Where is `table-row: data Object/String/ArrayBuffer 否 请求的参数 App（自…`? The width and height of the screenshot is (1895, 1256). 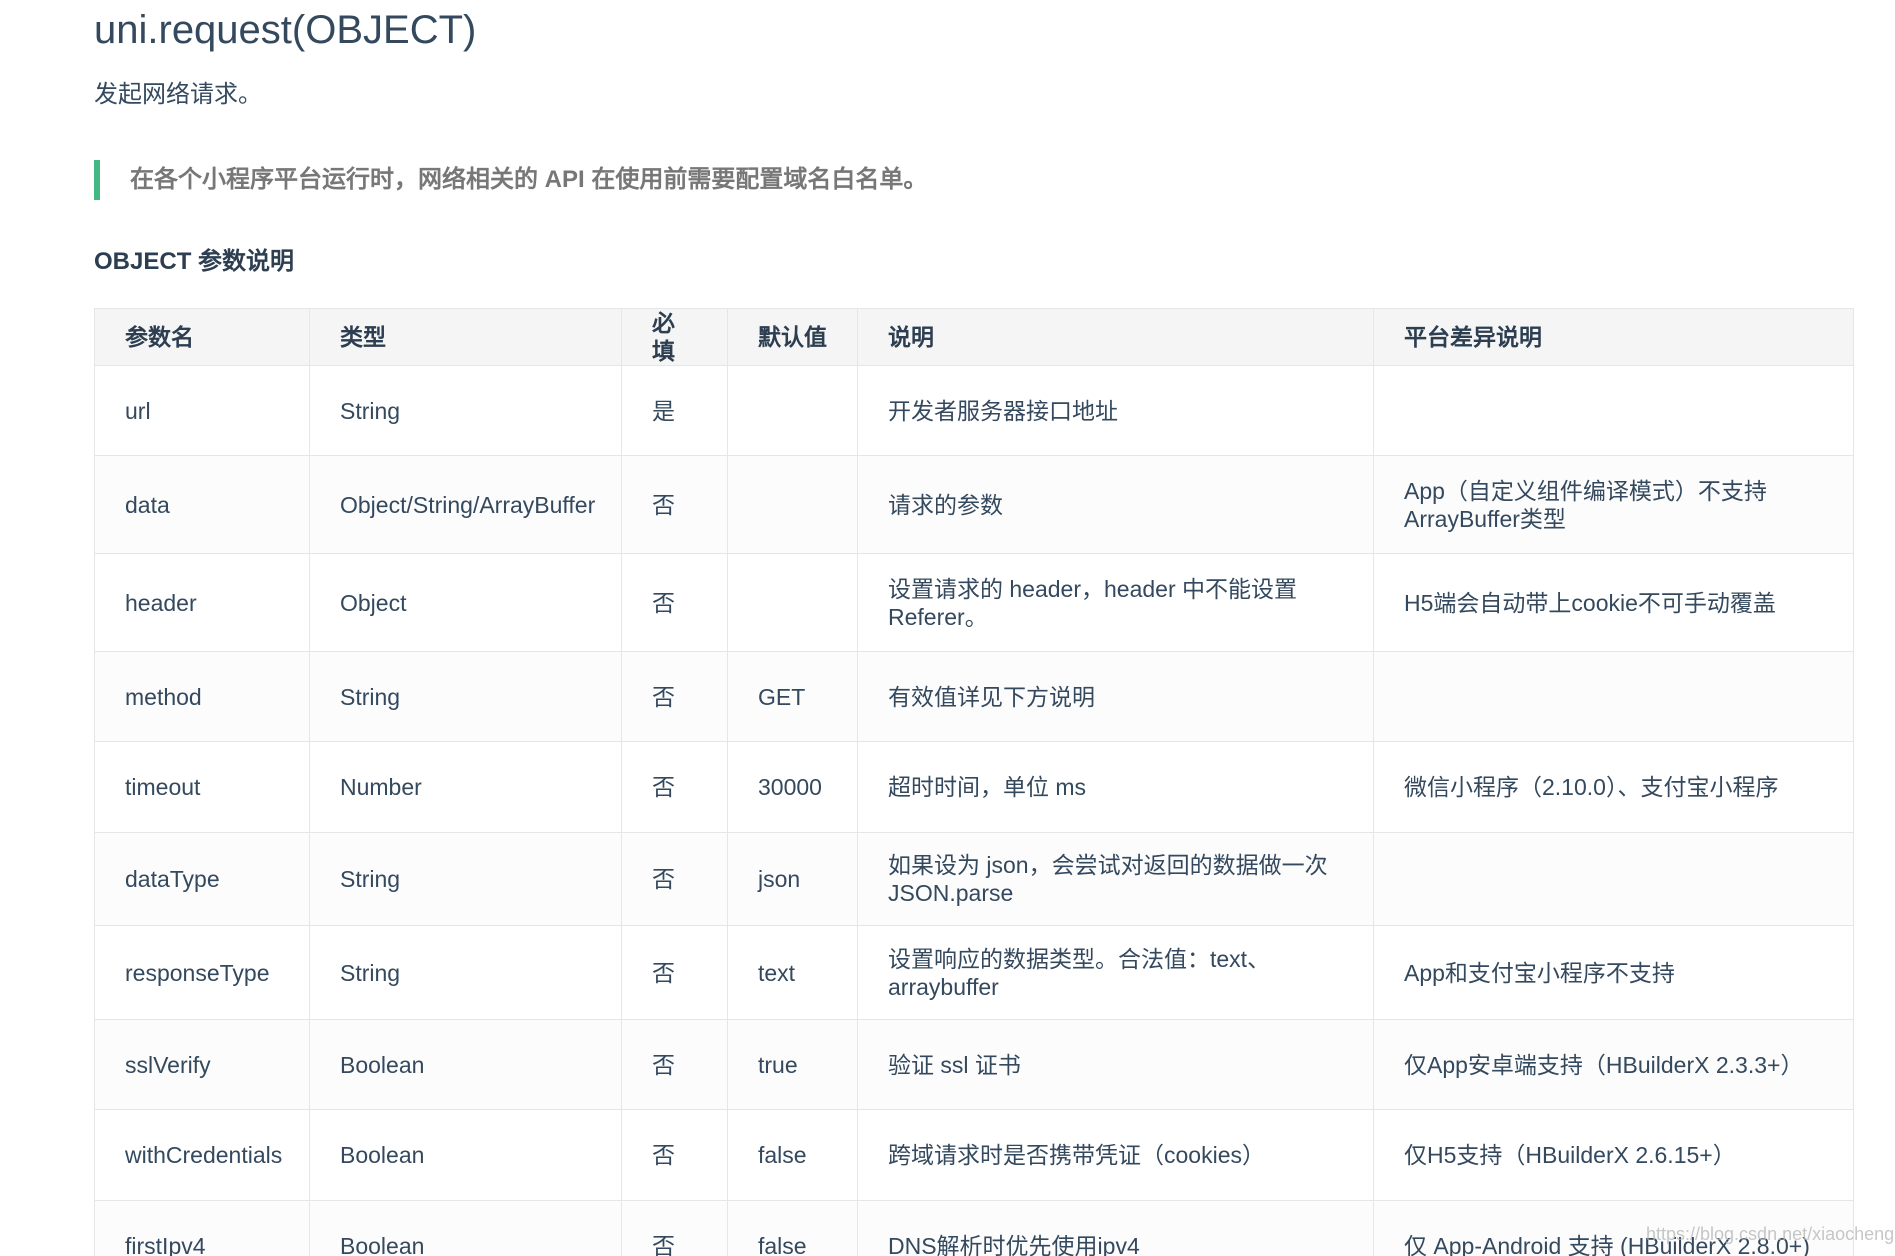 table-row: data Object/String/ArrayBuffer 否 请求的参数 App（自… is located at coordinates (974, 504).